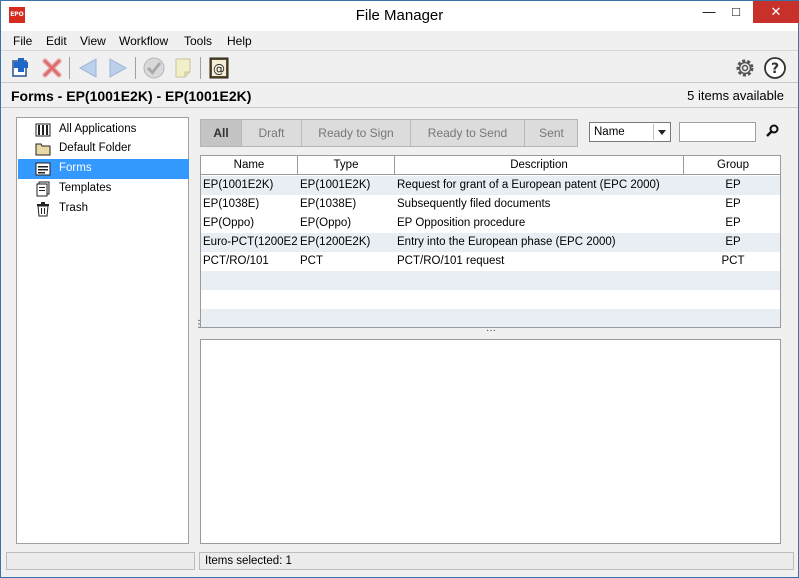 Image resolution: width=799 pixels, height=578 pixels. I want to click on toolbar: @ ?, so click(399, 67).